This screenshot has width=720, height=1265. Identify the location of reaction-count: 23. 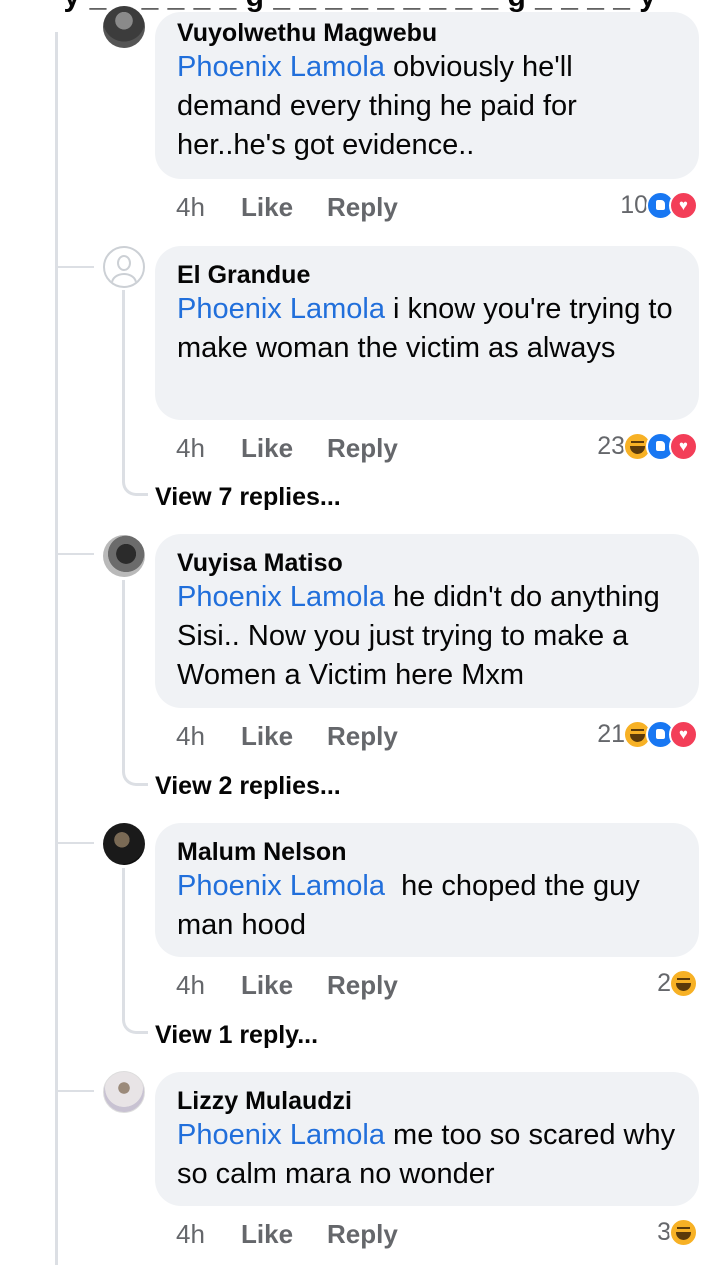
(611, 445).